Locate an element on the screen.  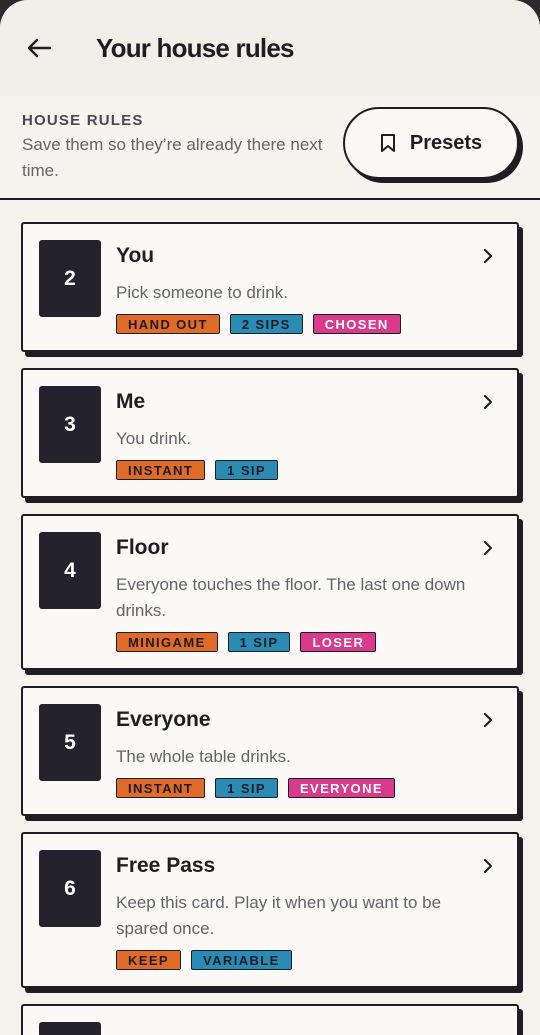
rule-tags: HAND OUT 2 SIPS CHOSEN is located at coordinates (258, 324).